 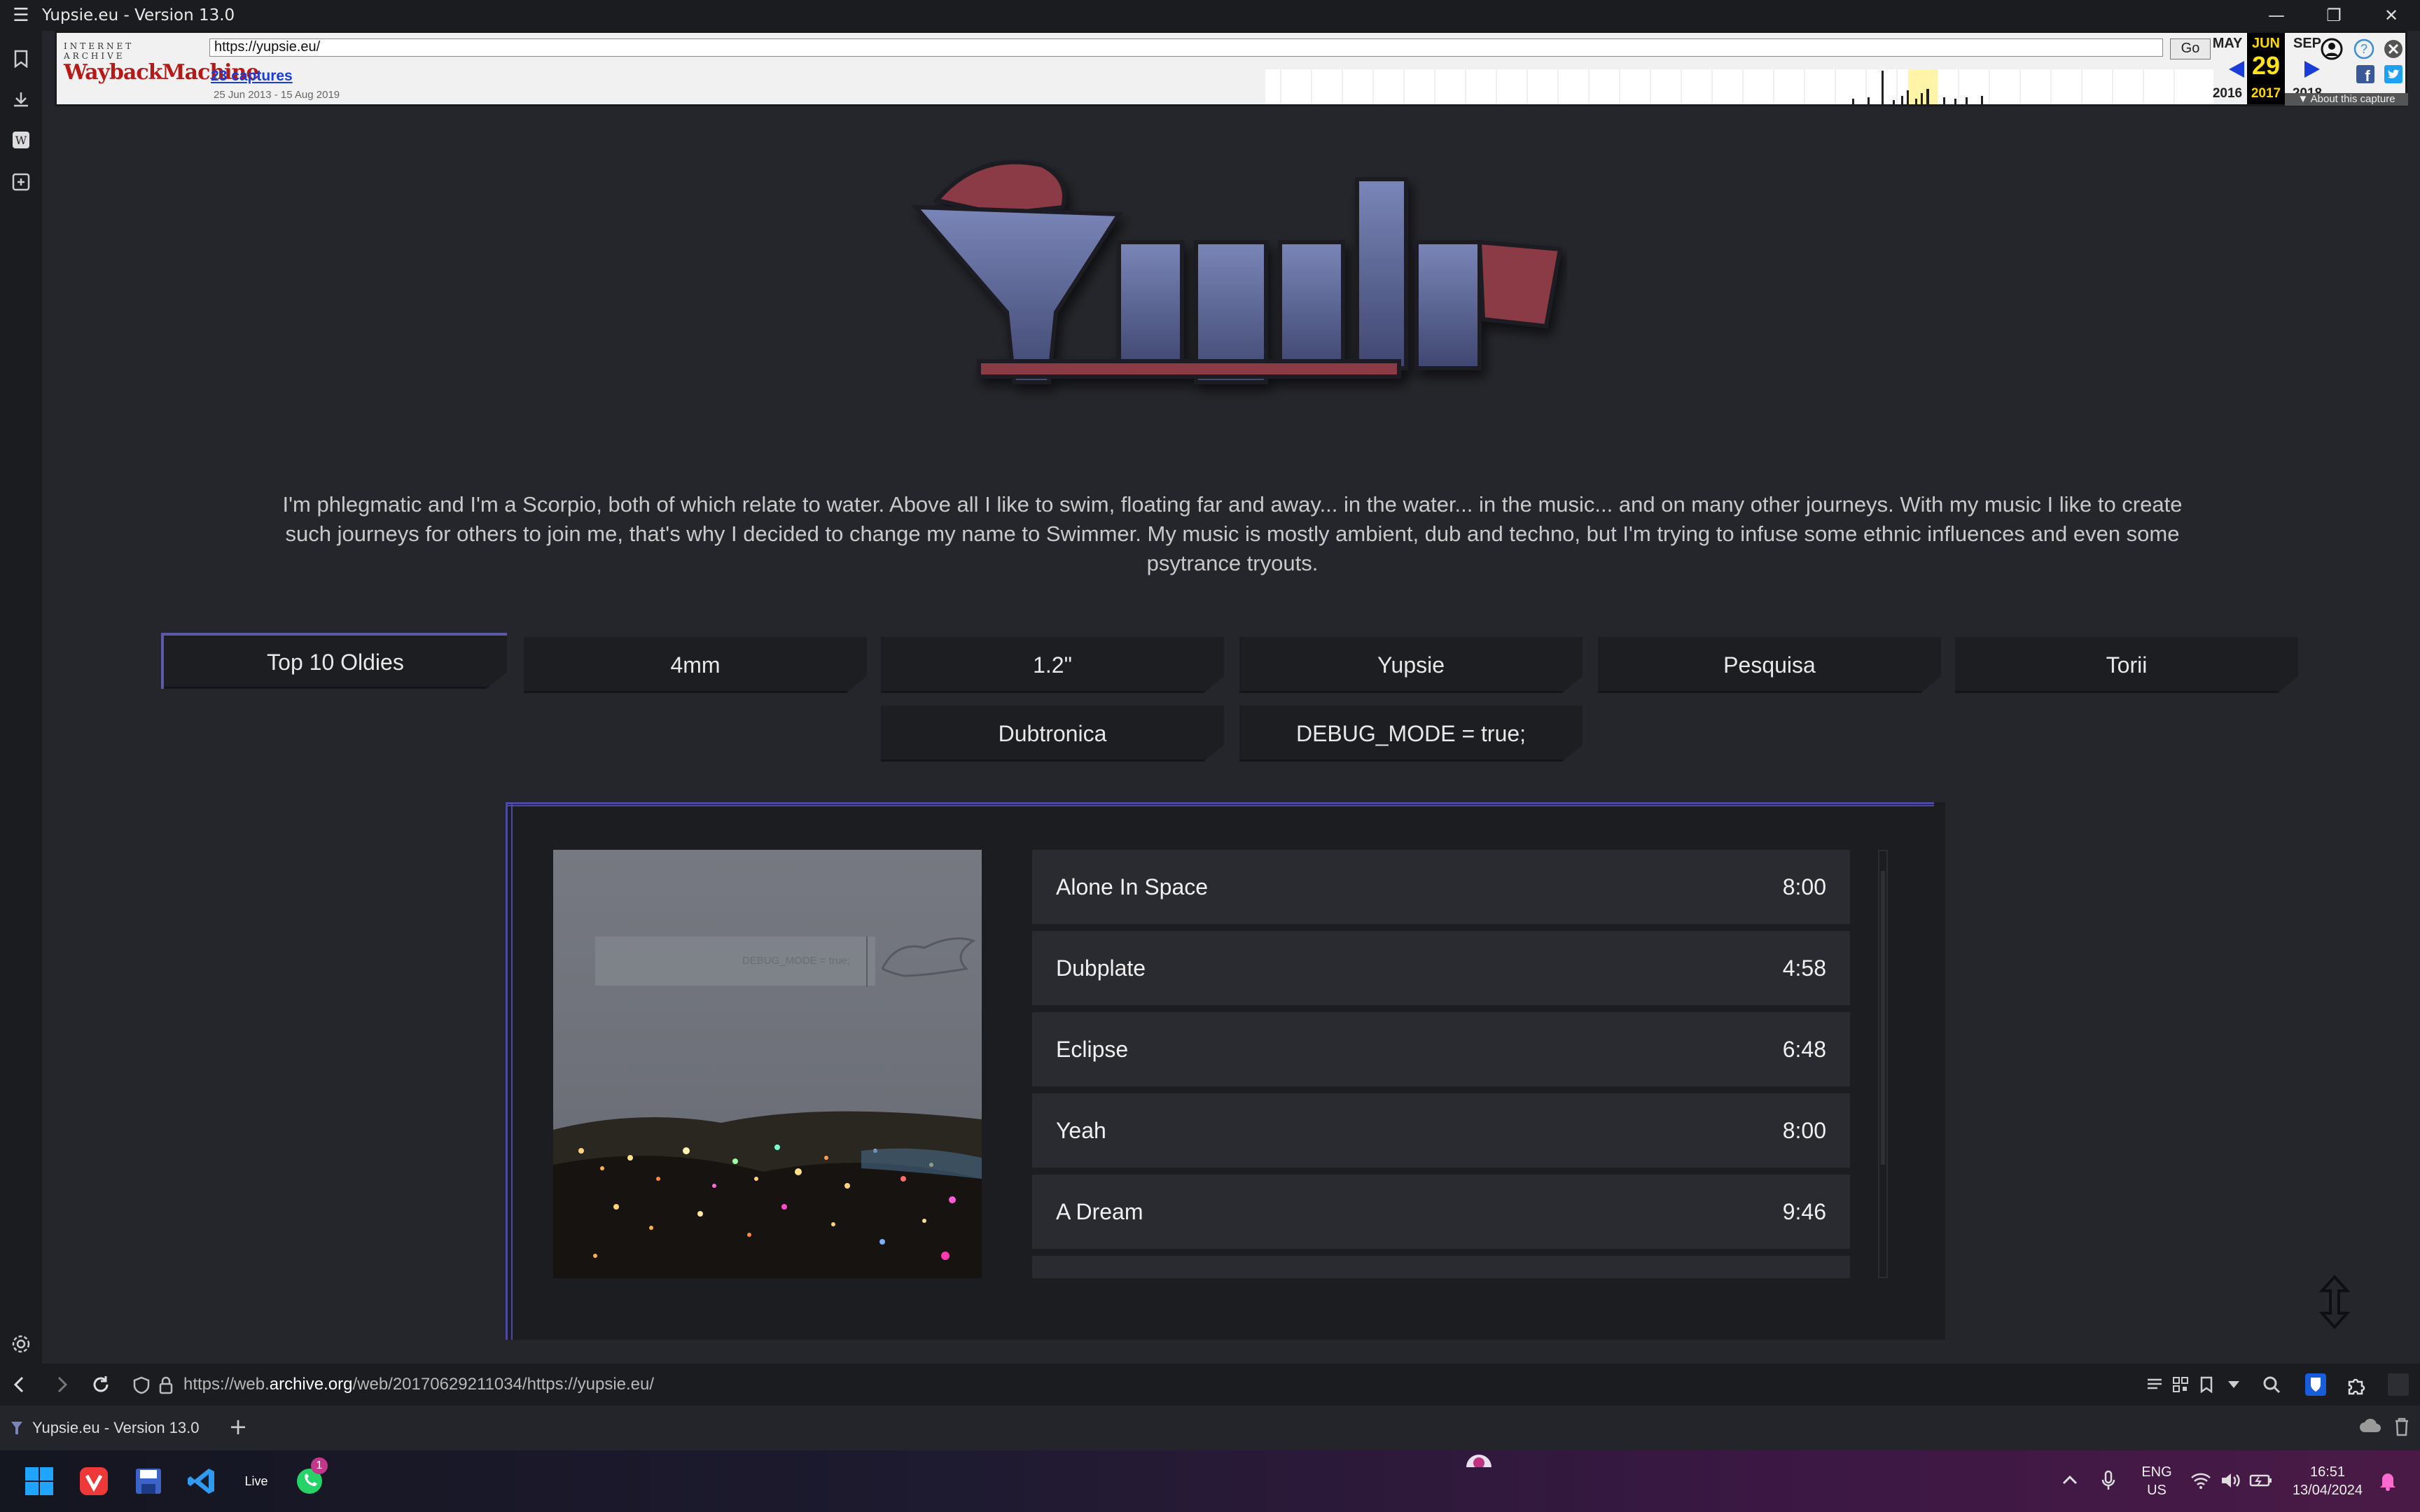 I want to click on close-icon: ✕, so click(x=2391, y=15).